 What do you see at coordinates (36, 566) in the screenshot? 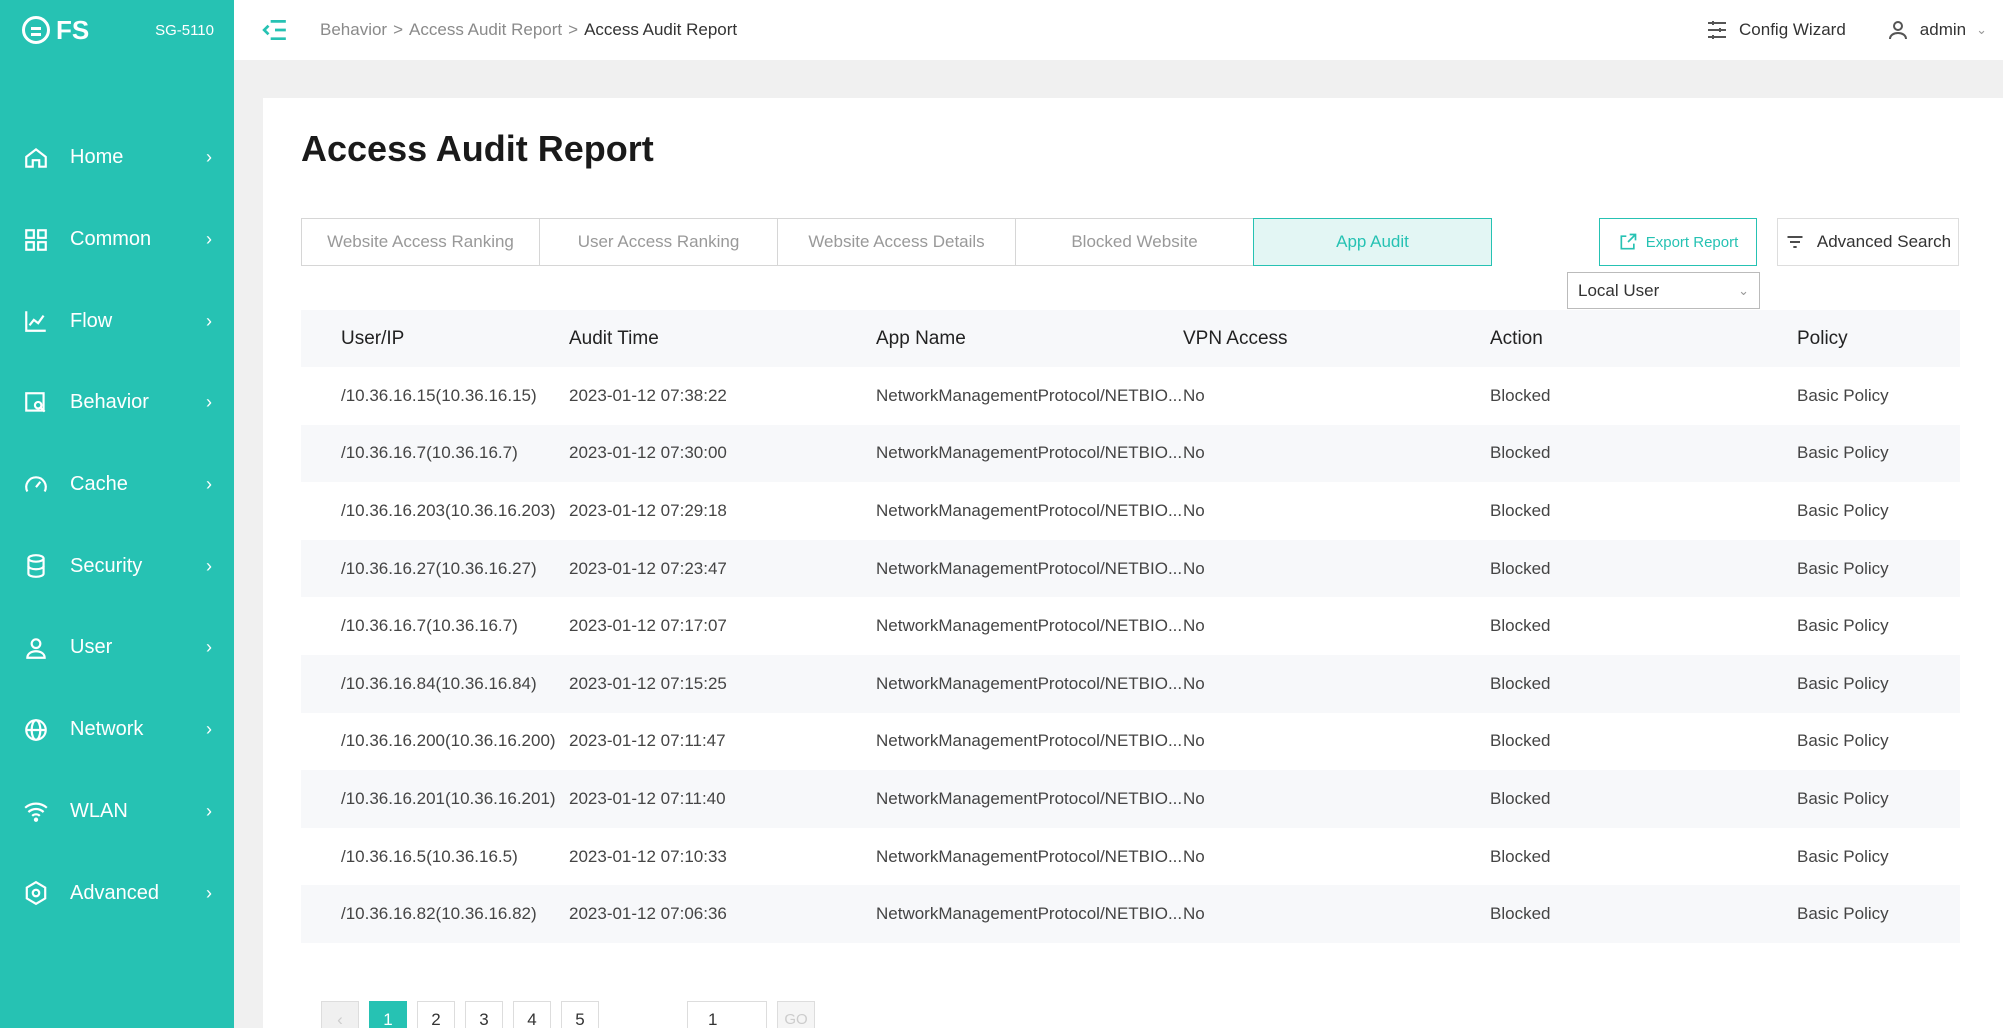
I see `database-icon` at bounding box center [36, 566].